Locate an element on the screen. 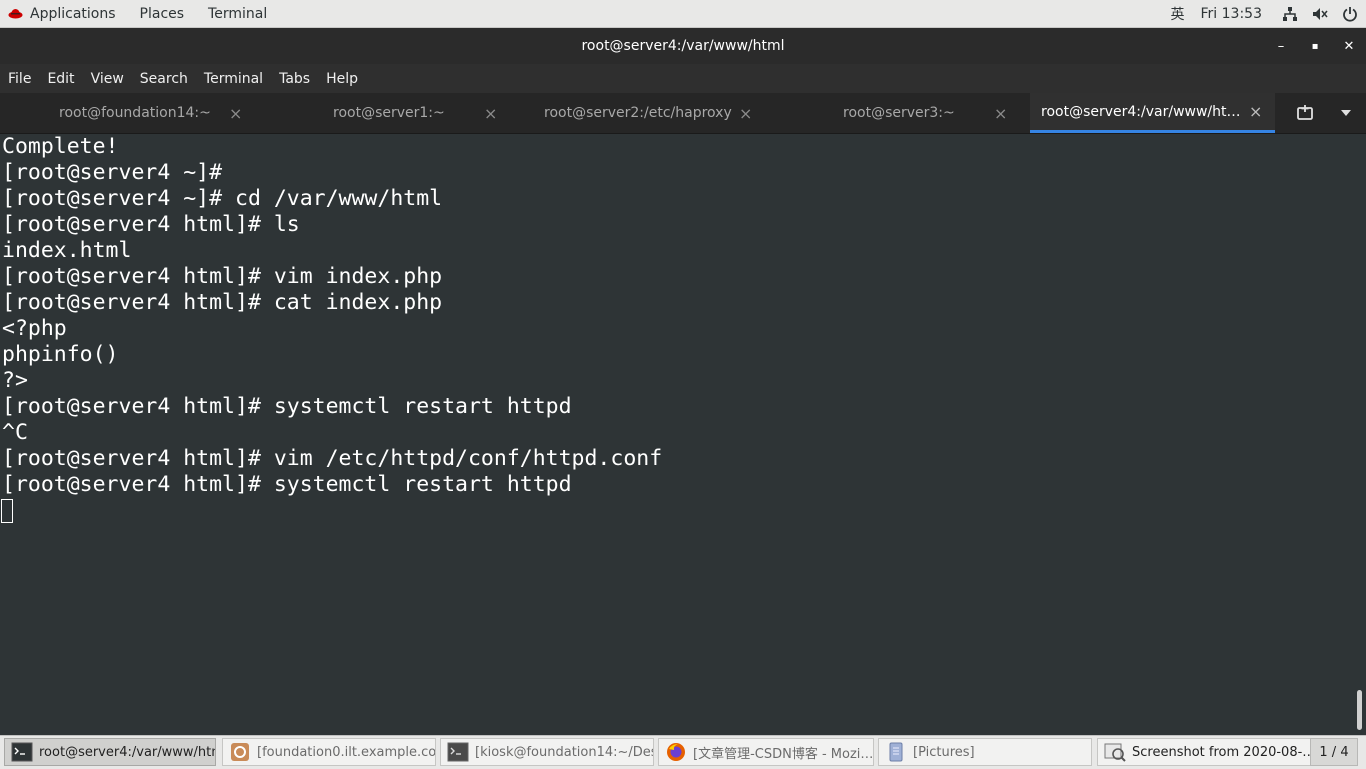 This screenshot has width=1366, height=769. workspace-pager: 1 / 4 is located at coordinates (1334, 752).